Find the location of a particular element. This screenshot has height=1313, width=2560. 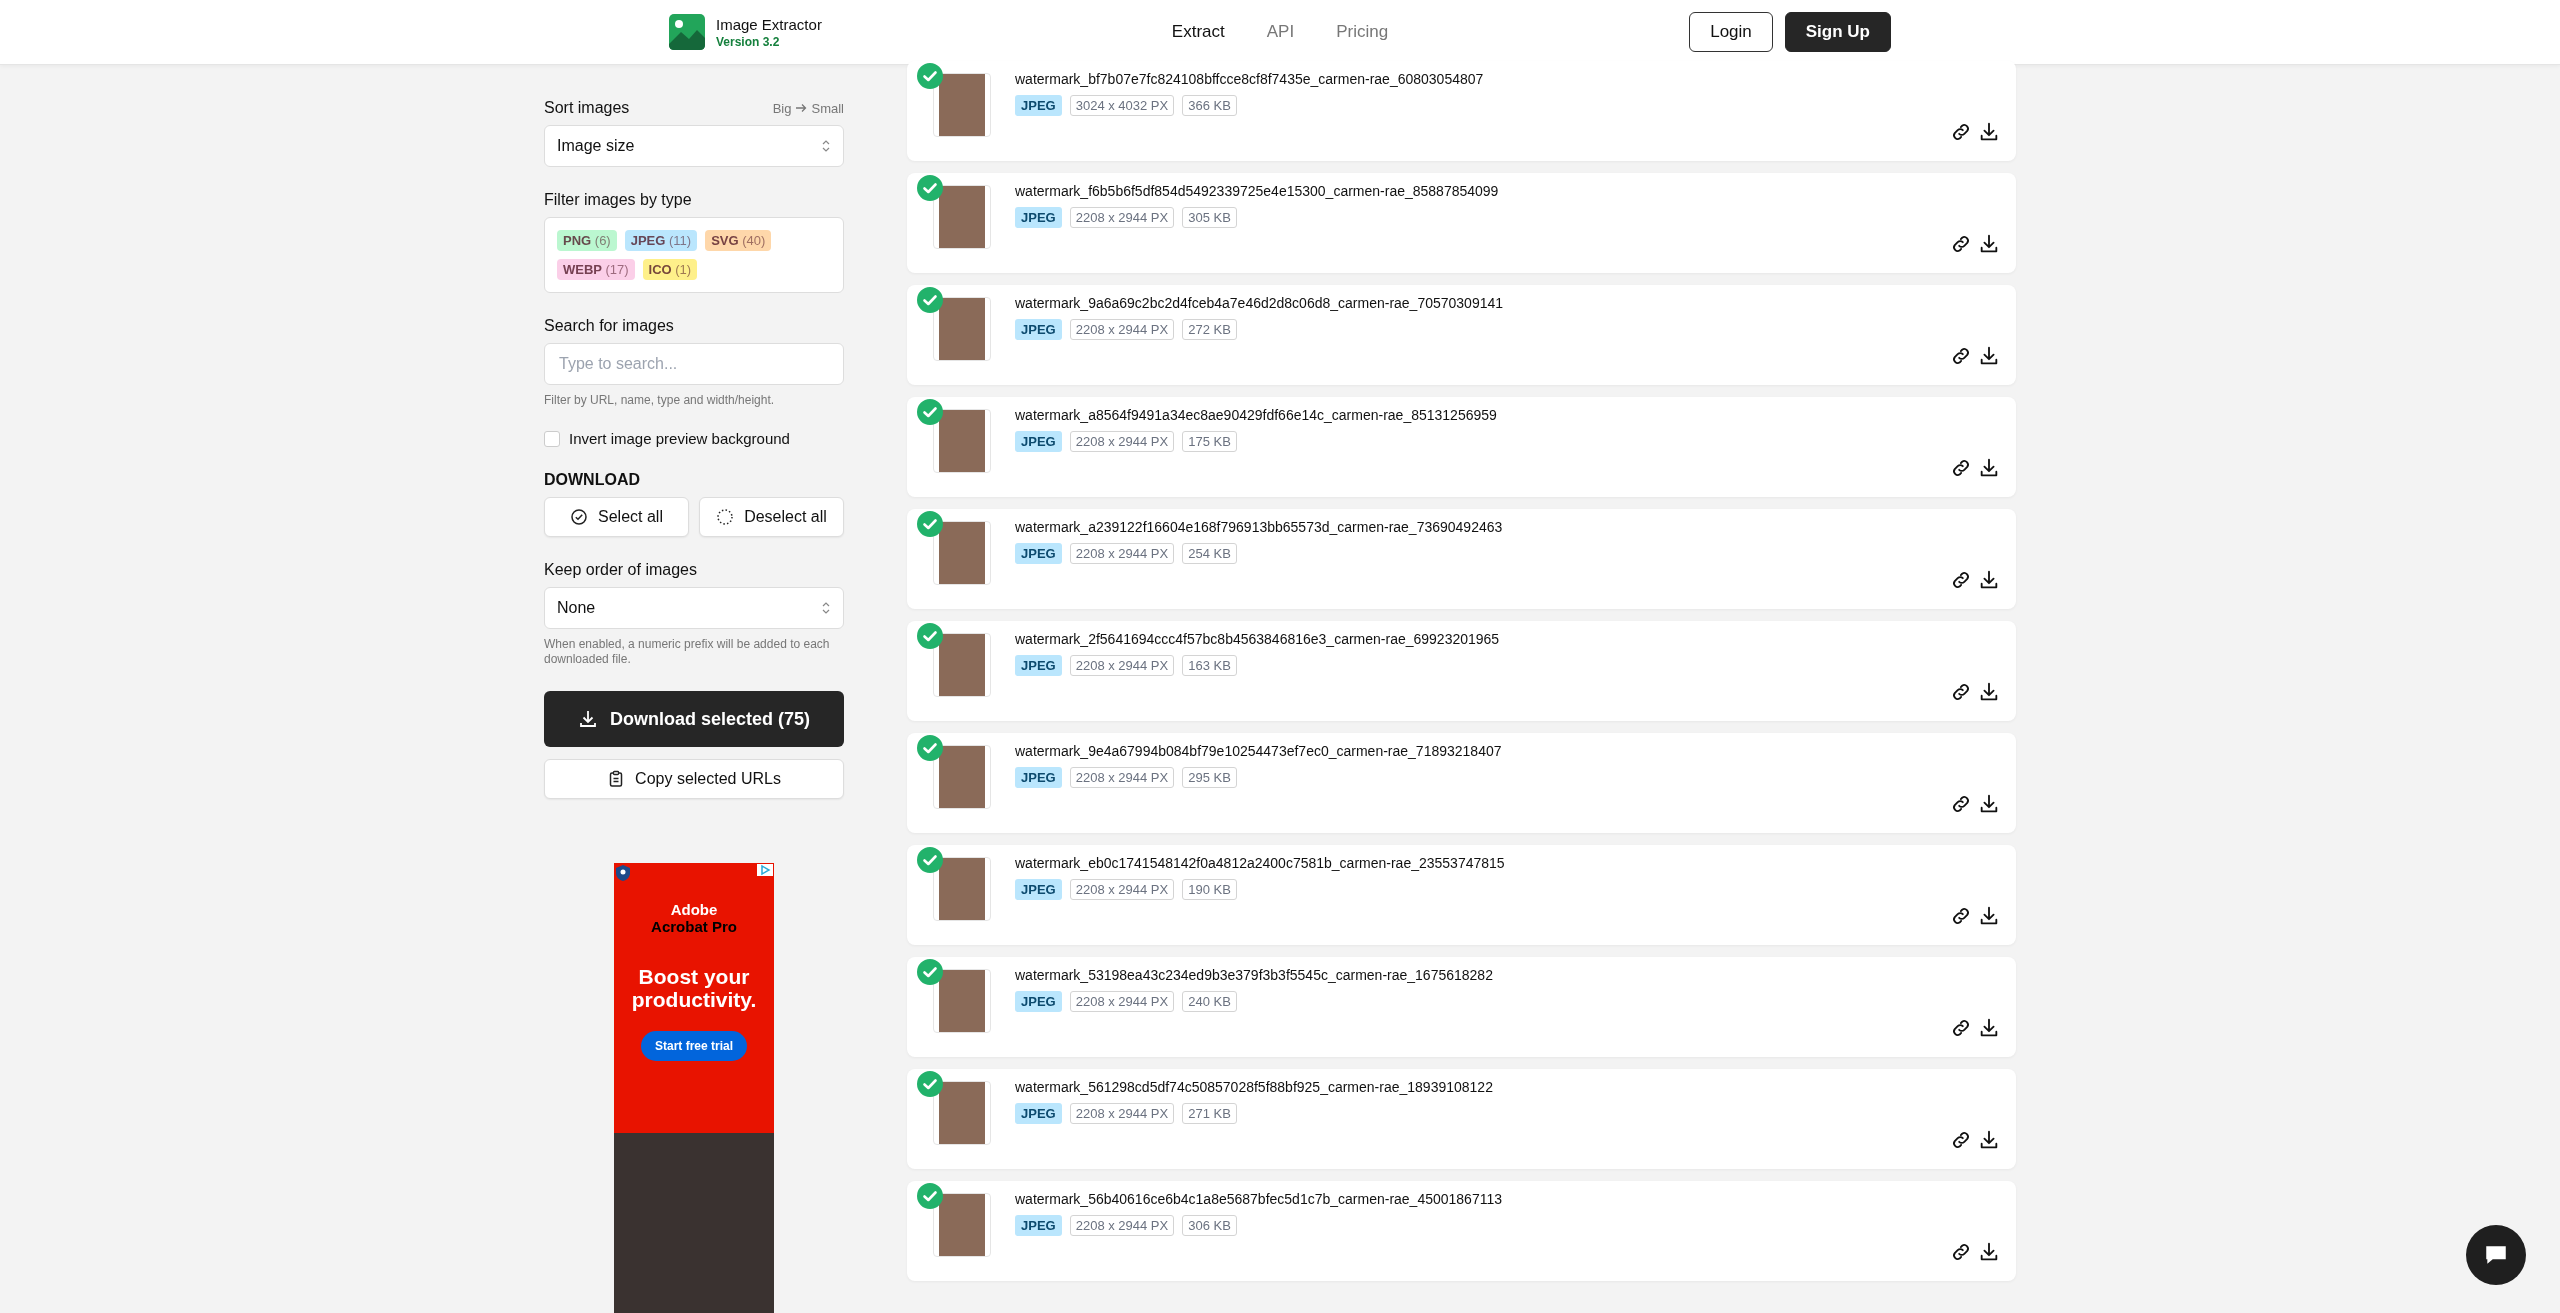

size-tag: 305 KB is located at coordinates (1209, 217).